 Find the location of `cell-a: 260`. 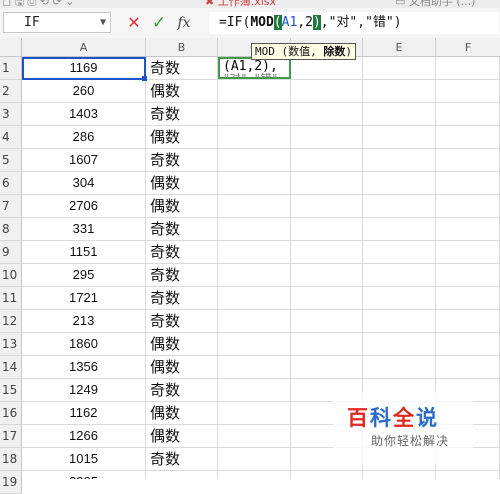

cell-a: 260 is located at coordinates (84, 91).